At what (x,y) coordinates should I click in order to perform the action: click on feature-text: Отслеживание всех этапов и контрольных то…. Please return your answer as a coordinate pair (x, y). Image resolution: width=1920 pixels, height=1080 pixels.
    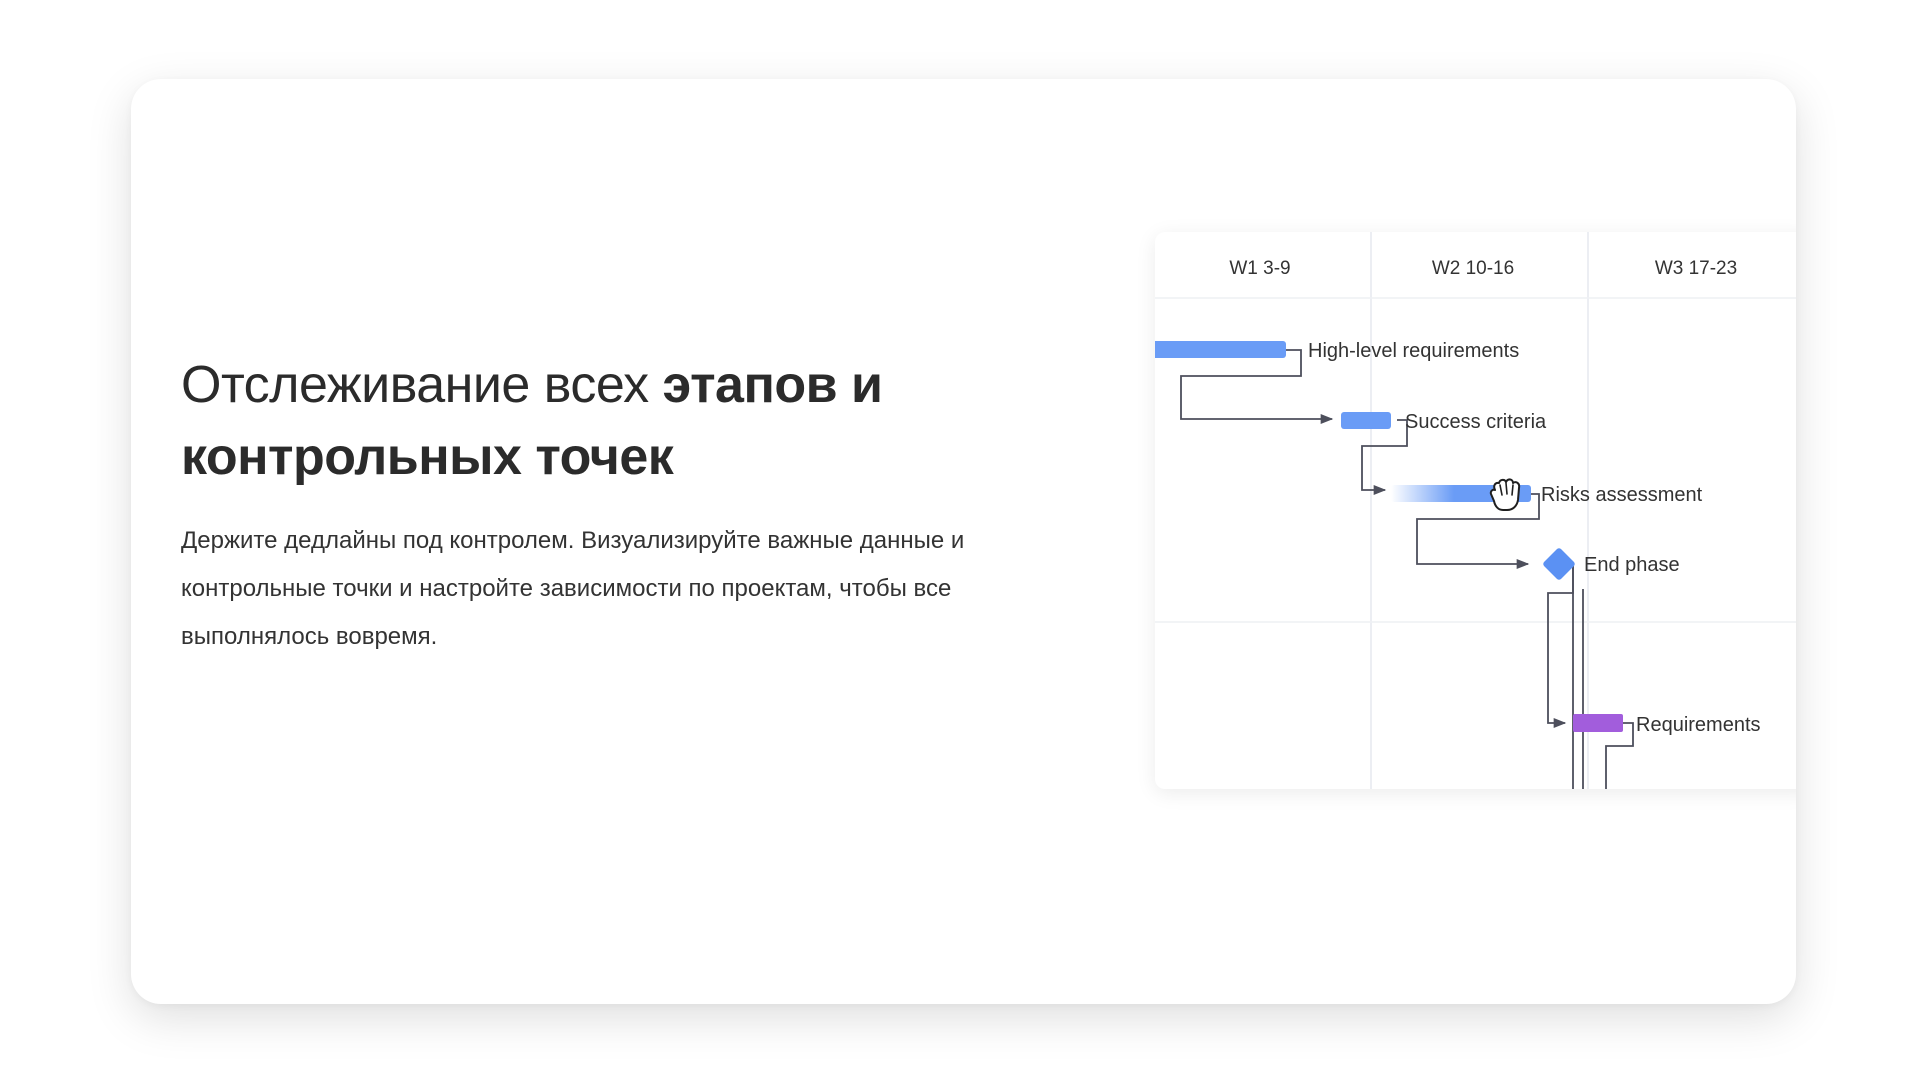
    Looking at the image, I should click on (631, 505).